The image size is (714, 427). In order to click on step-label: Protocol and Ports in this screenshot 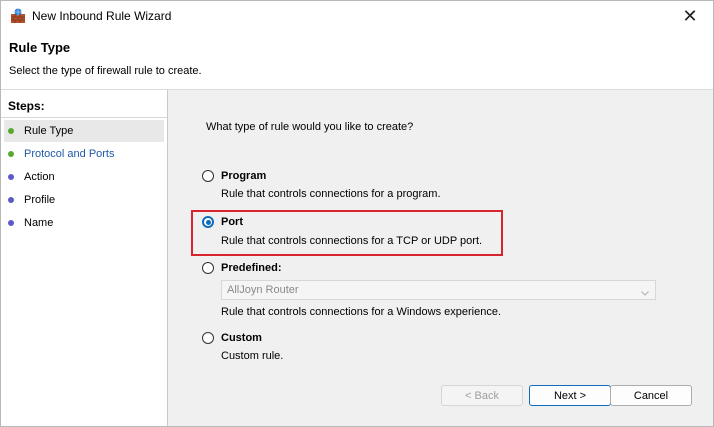, I will do `click(69, 154)`.